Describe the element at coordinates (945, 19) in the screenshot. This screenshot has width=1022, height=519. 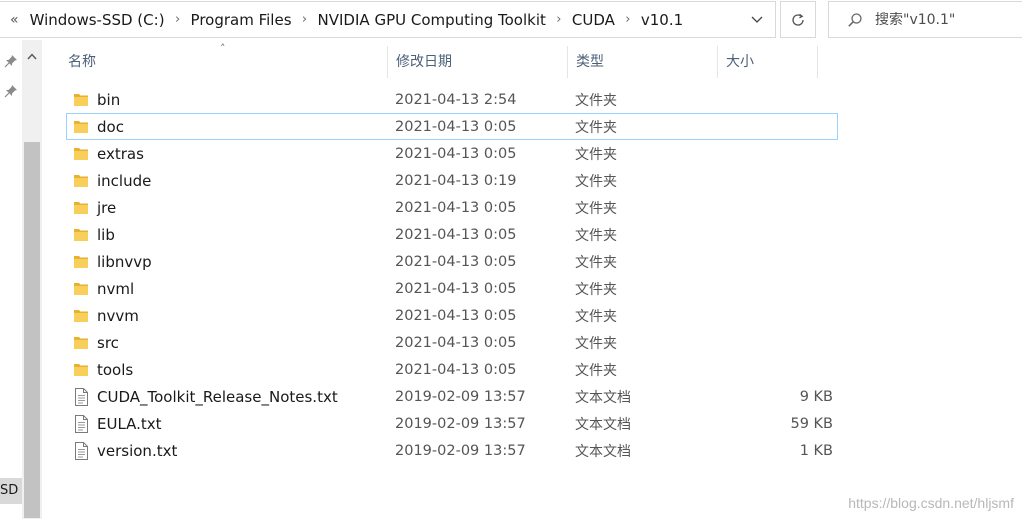
I see `search-input` at that location.